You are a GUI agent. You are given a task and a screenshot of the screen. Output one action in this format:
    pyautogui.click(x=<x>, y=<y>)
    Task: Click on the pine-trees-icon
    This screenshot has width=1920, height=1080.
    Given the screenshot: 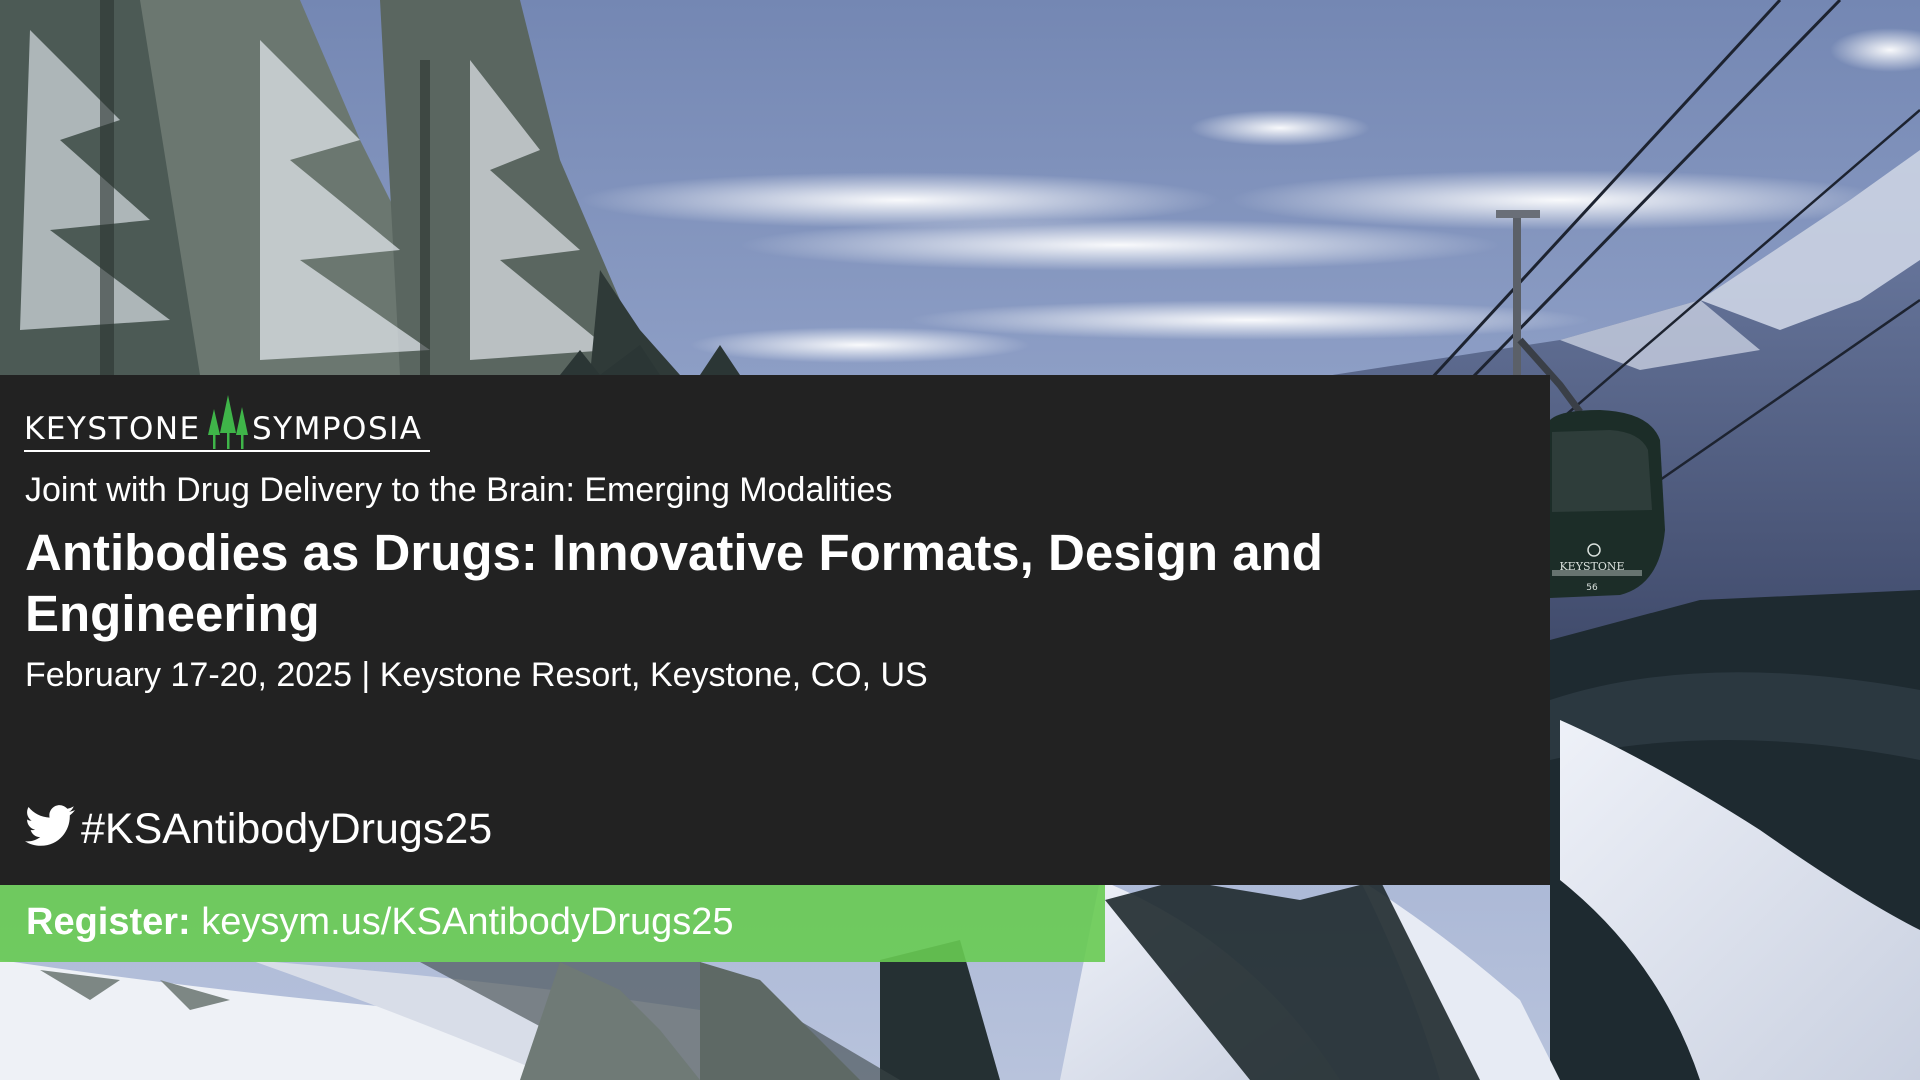 What is the action you would take?
    pyautogui.click(x=228, y=422)
    